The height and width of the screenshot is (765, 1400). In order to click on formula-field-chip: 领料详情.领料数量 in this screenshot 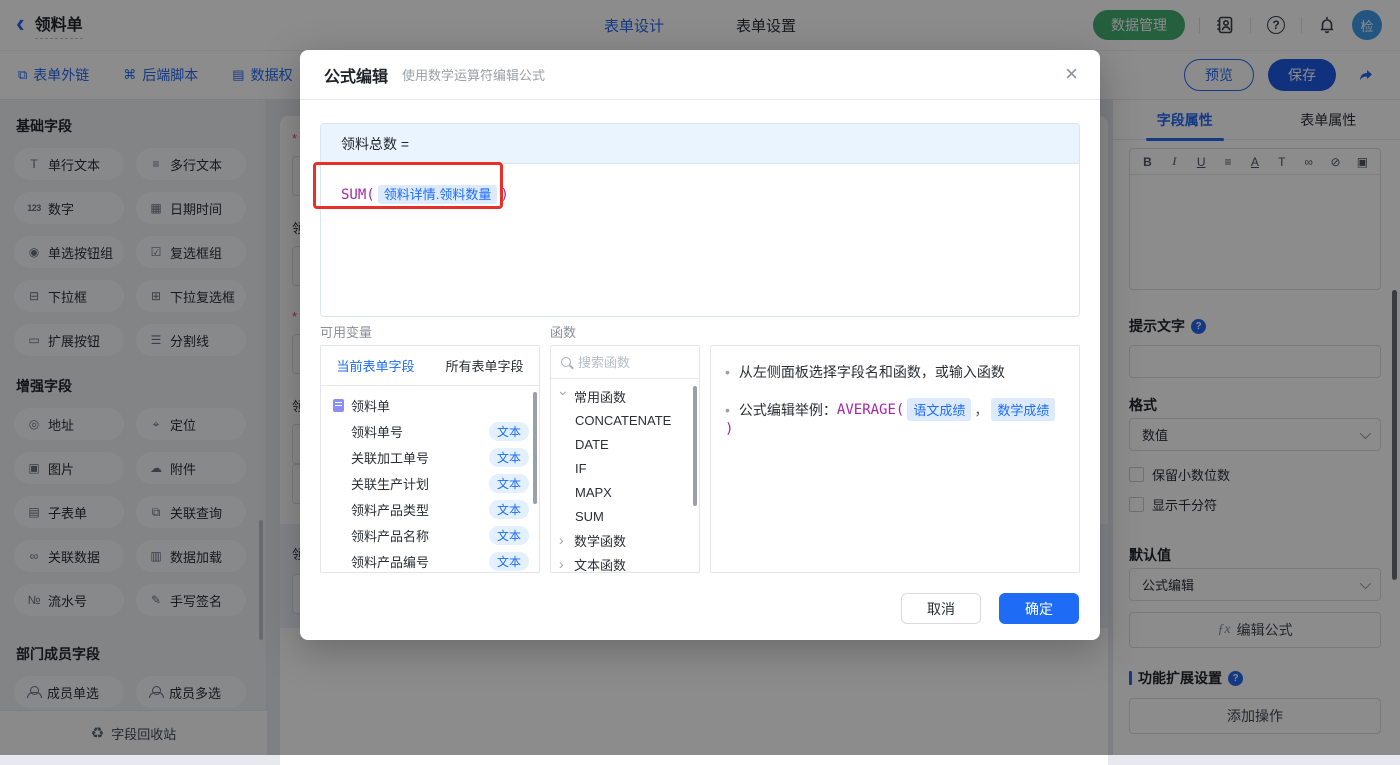, I will do `click(438, 194)`.